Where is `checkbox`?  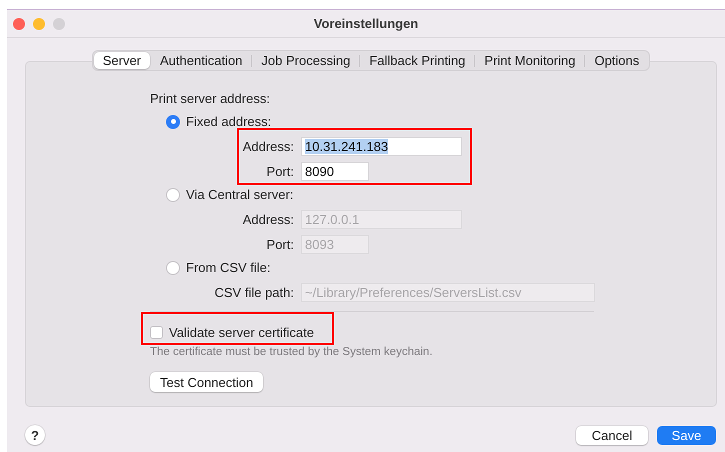
checkbox is located at coordinates (156, 332).